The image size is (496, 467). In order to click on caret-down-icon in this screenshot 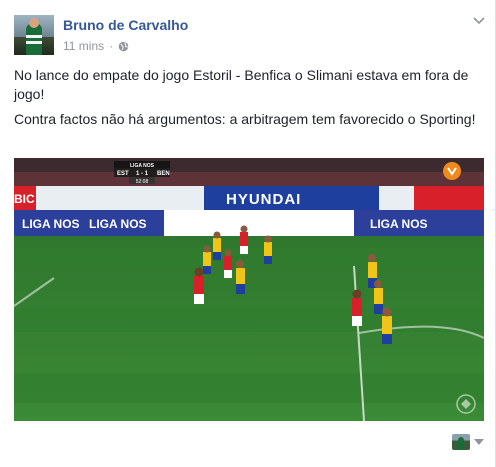, I will do `click(479, 442)`.